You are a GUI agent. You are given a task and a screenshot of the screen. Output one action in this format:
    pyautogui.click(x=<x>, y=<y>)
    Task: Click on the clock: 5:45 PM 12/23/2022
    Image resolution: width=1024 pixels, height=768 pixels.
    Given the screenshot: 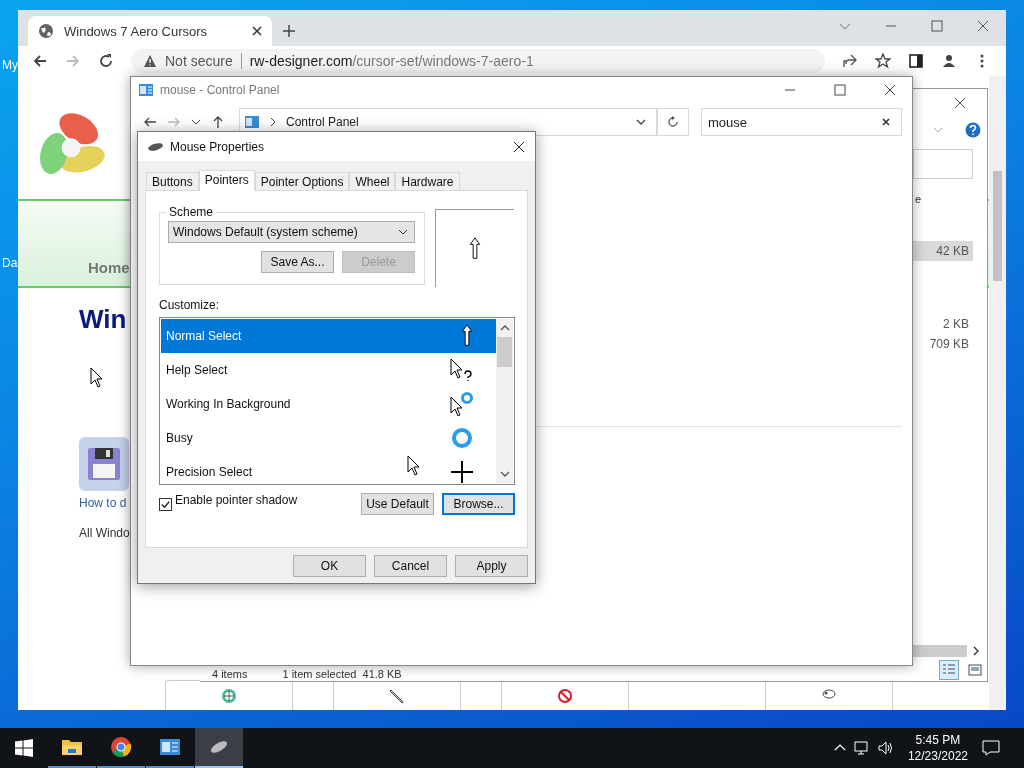 What is the action you would take?
    pyautogui.click(x=937, y=748)
    